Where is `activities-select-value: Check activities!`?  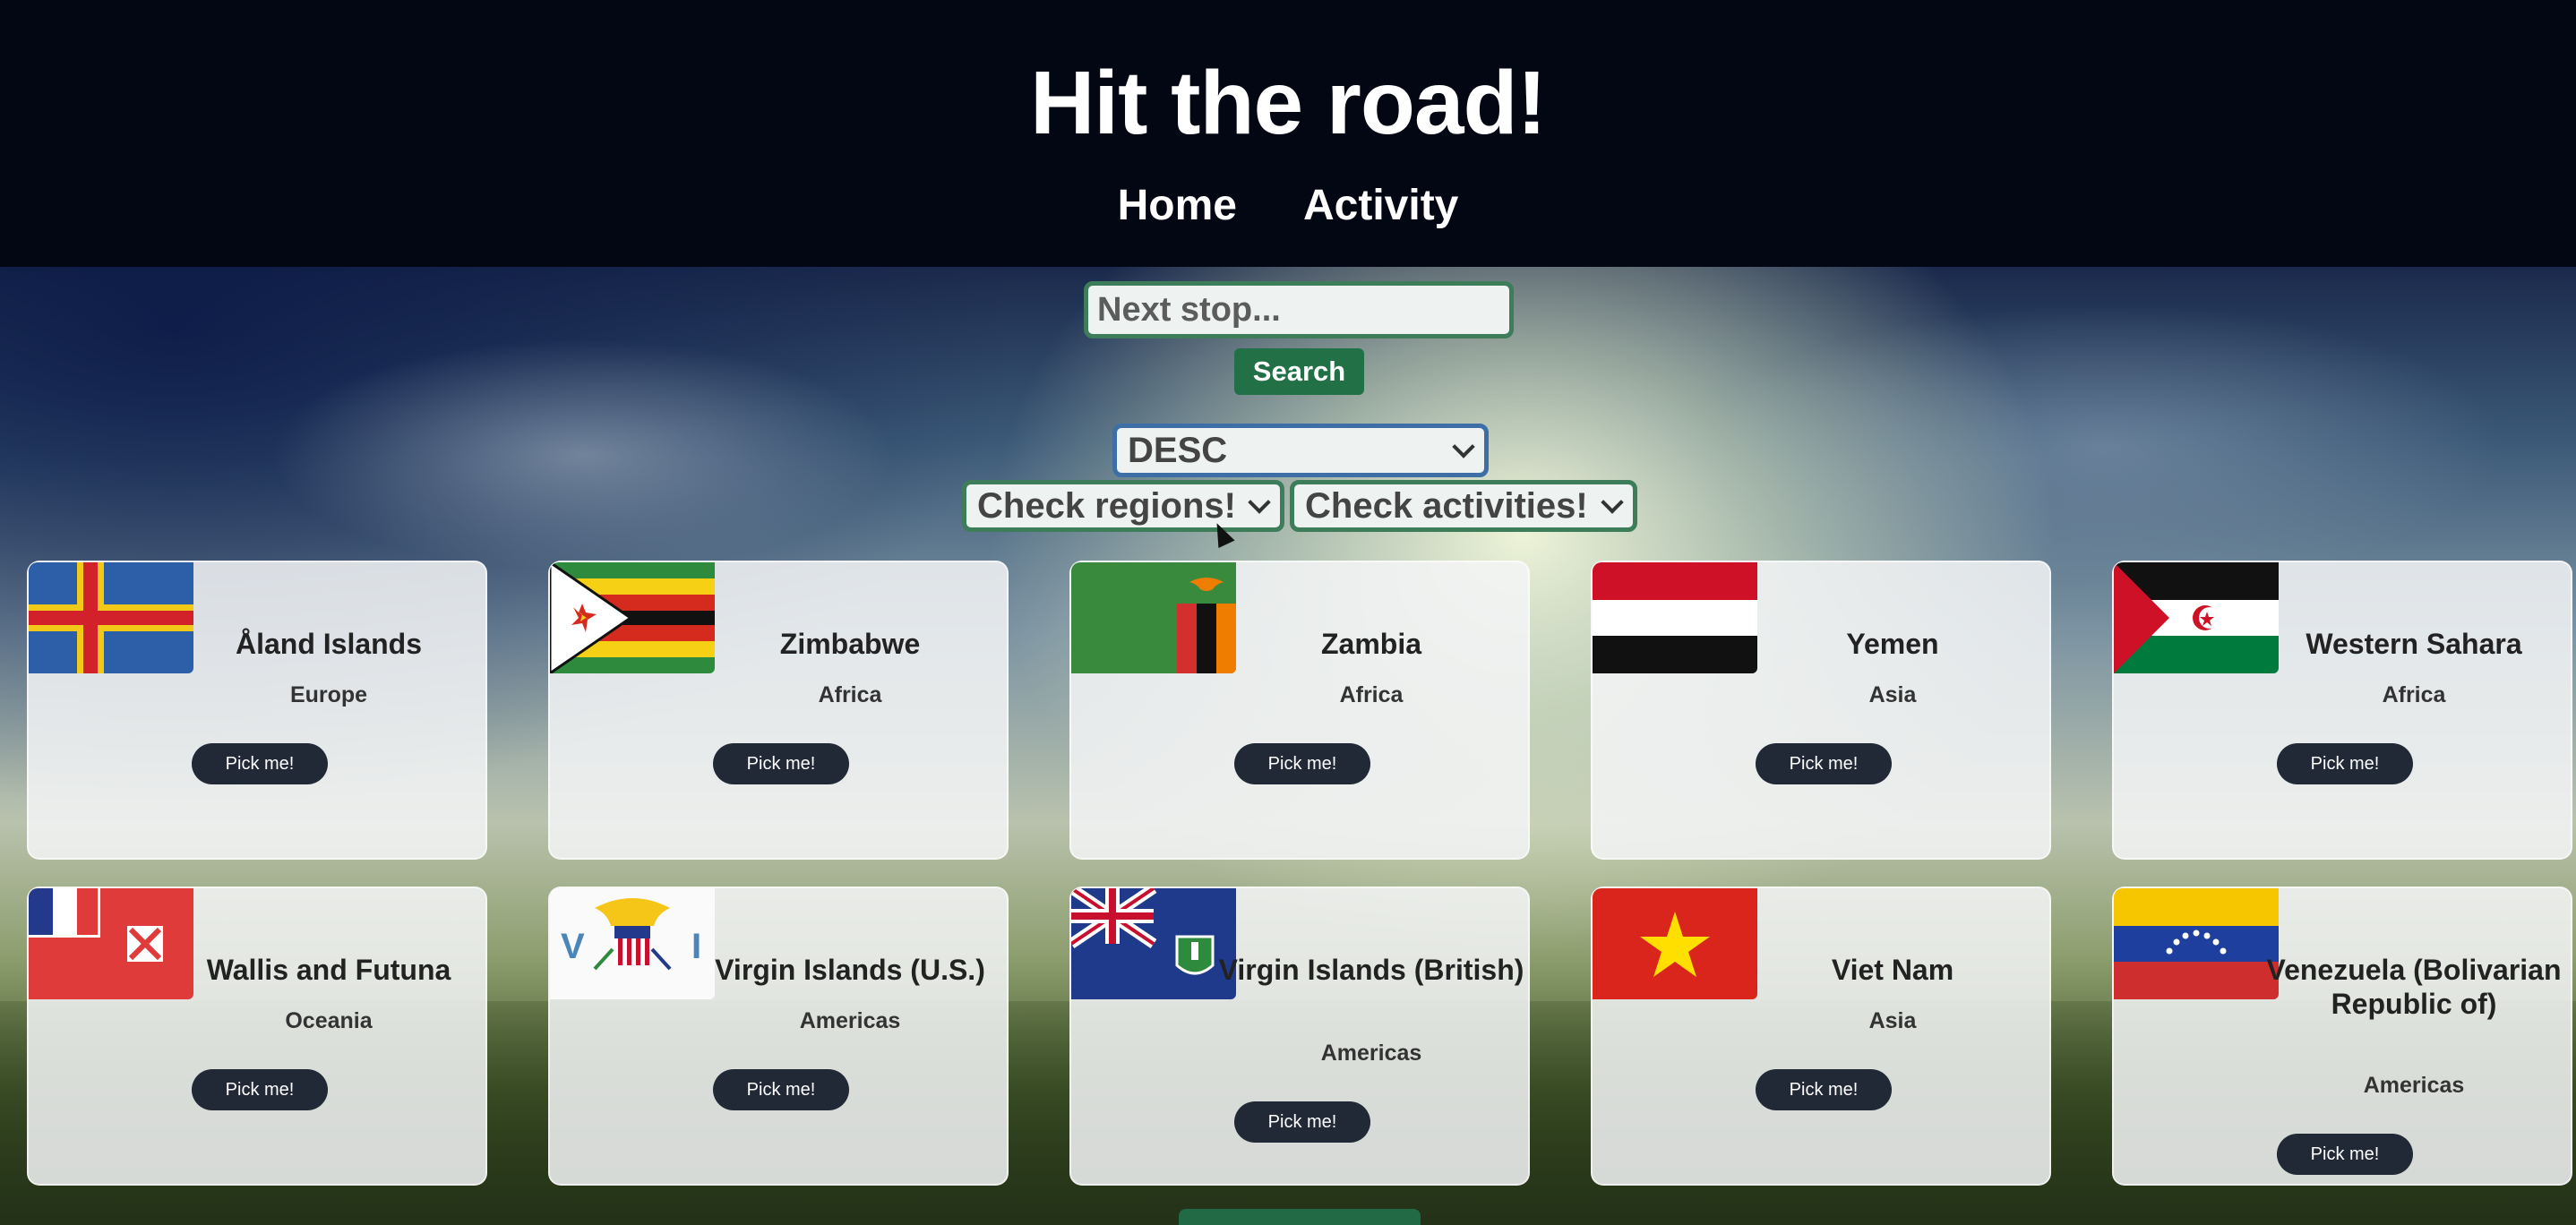
activities-select-value: Check activities! is located at coordinates (1446, 506).